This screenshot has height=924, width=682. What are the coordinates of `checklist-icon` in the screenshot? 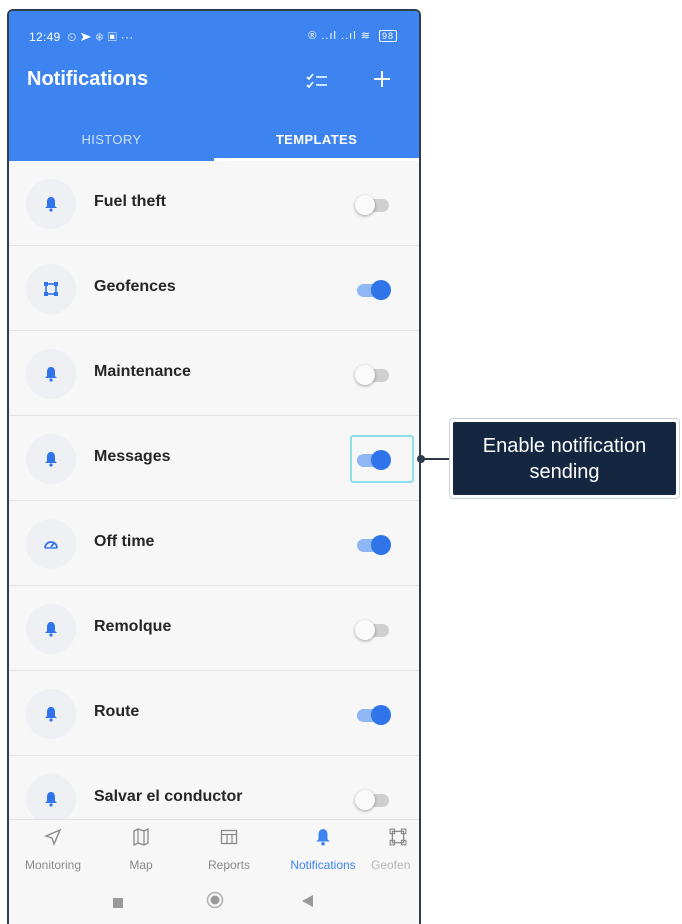 It's located at (316, 81).